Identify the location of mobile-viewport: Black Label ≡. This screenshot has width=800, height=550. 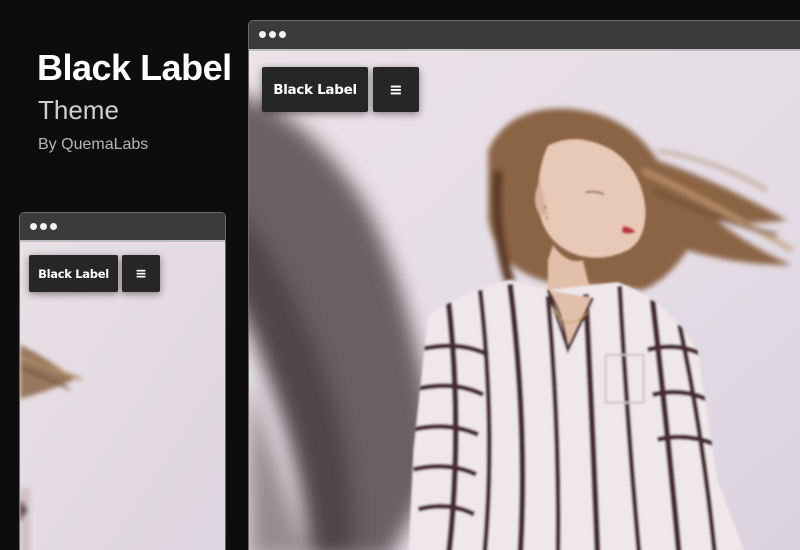
(122, 396).